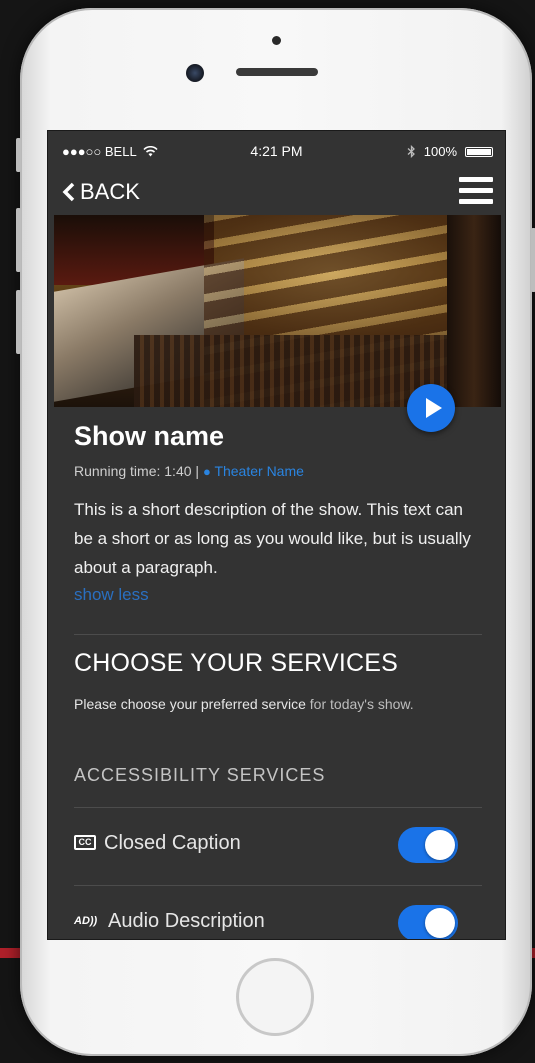 This screenshot has width=535, height=1063. I want to click on services-subtitle-main: Please choose your preferred service, so click(190, 704).